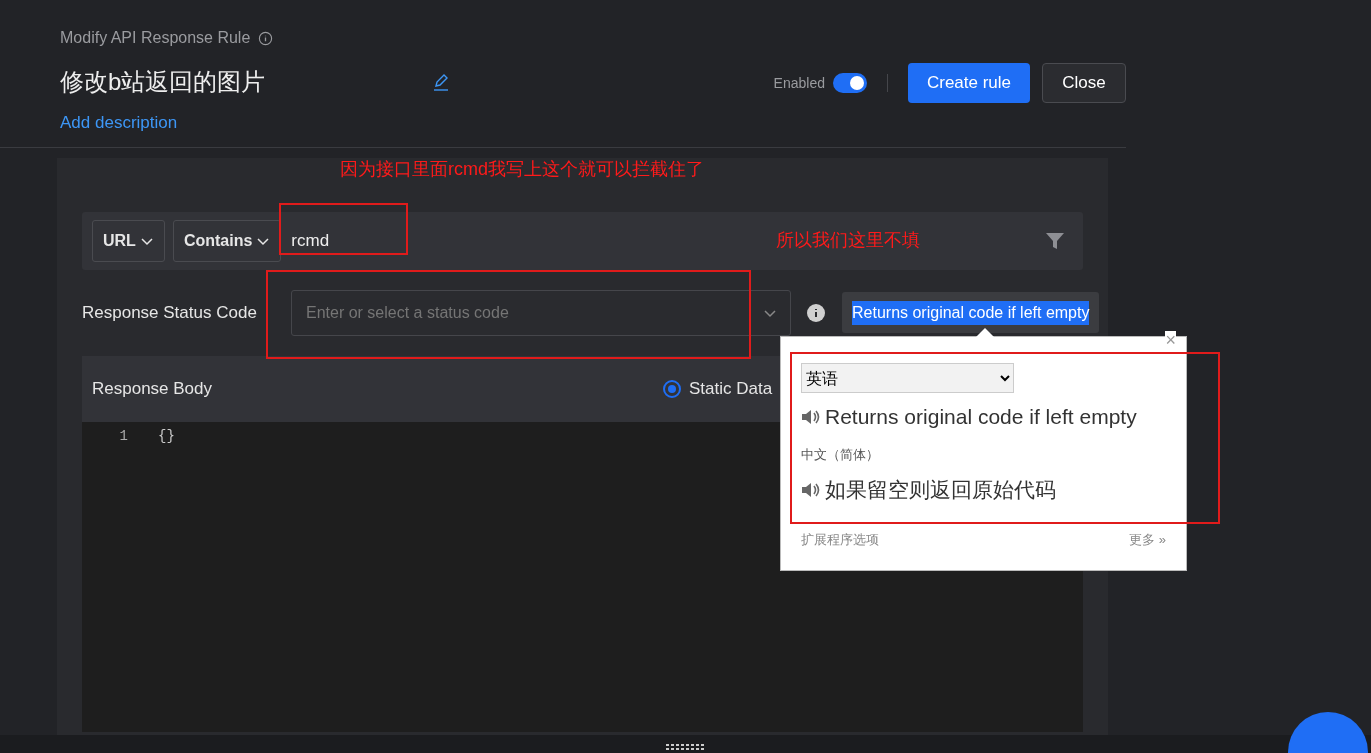  I want to click on response-body-label: Response Body, so click(152, 389).